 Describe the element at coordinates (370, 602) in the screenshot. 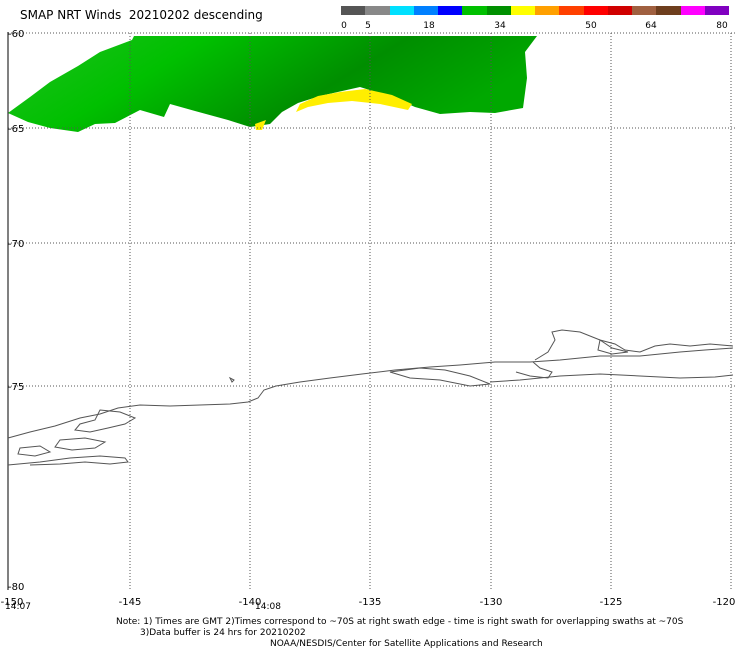

I see `lon-label: -135` at that location.